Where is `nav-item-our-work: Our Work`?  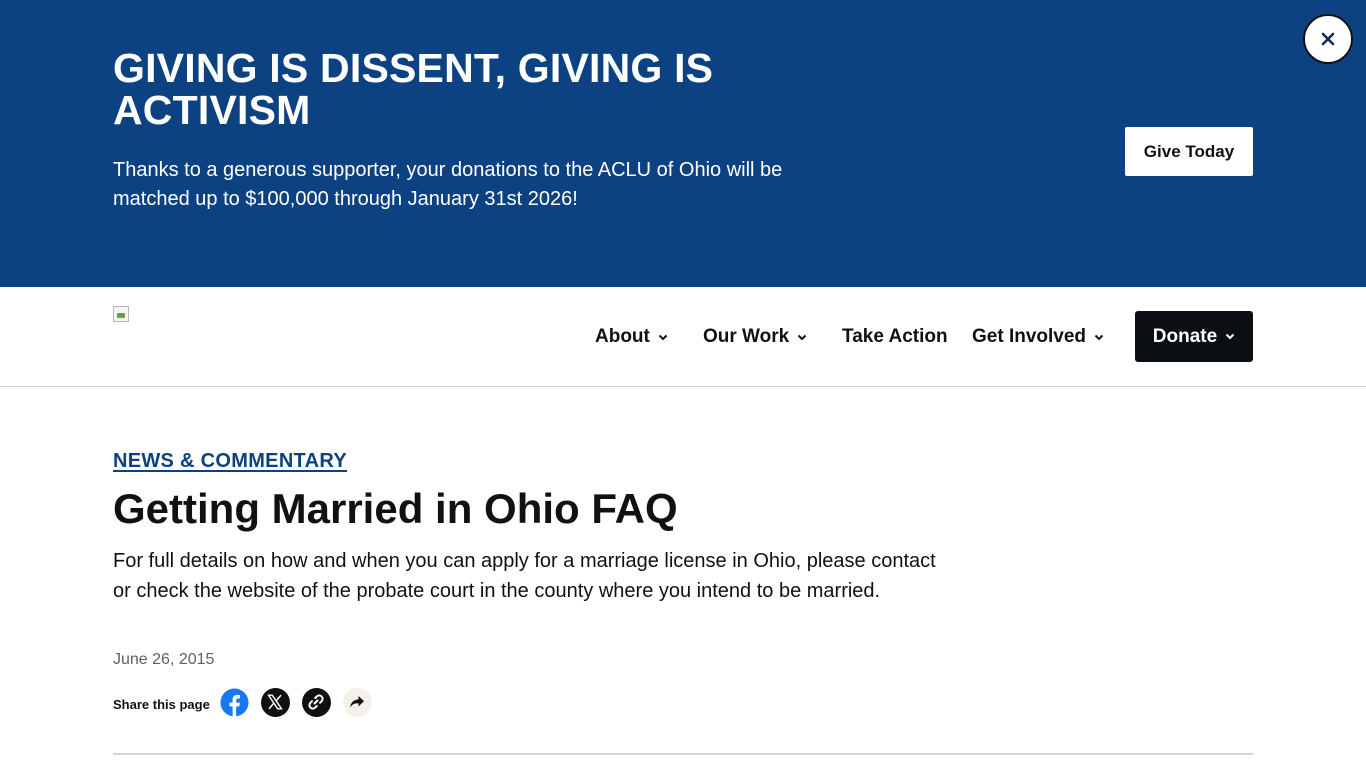 nav-item-our-work: Our Work is located at coordinates (755, 337).